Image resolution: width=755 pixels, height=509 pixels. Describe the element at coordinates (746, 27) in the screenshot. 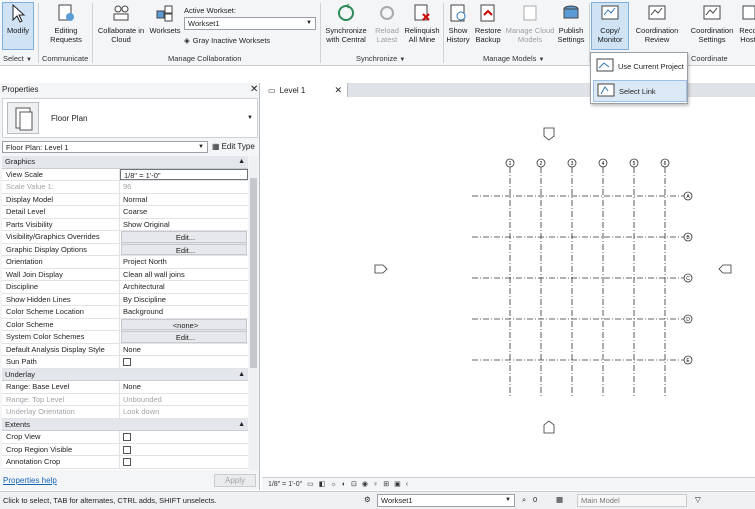

I see `reconcile-hosting-button: Reco Host` at that location.